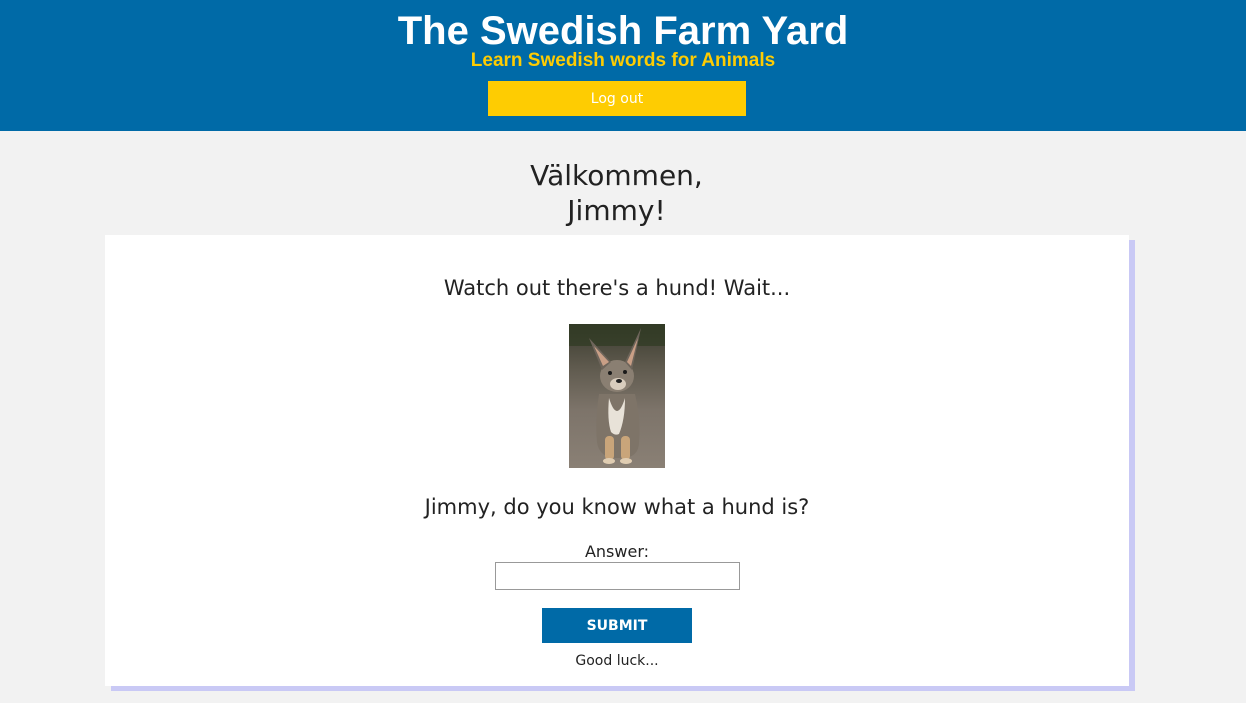  What do you see at coordinates (617, 576) in the screenshot?
I see `answer-input` at bounding box center [617, 576].